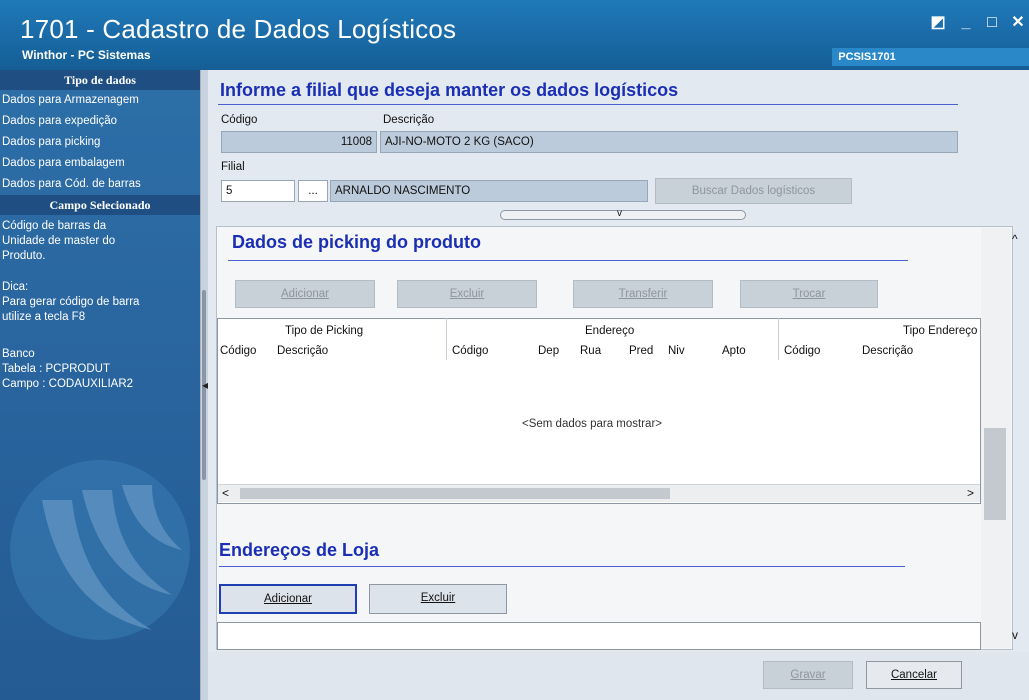 This screenshot has width=1029, height=700. I want to click on collapse-panel-handle, so click(623, 215).